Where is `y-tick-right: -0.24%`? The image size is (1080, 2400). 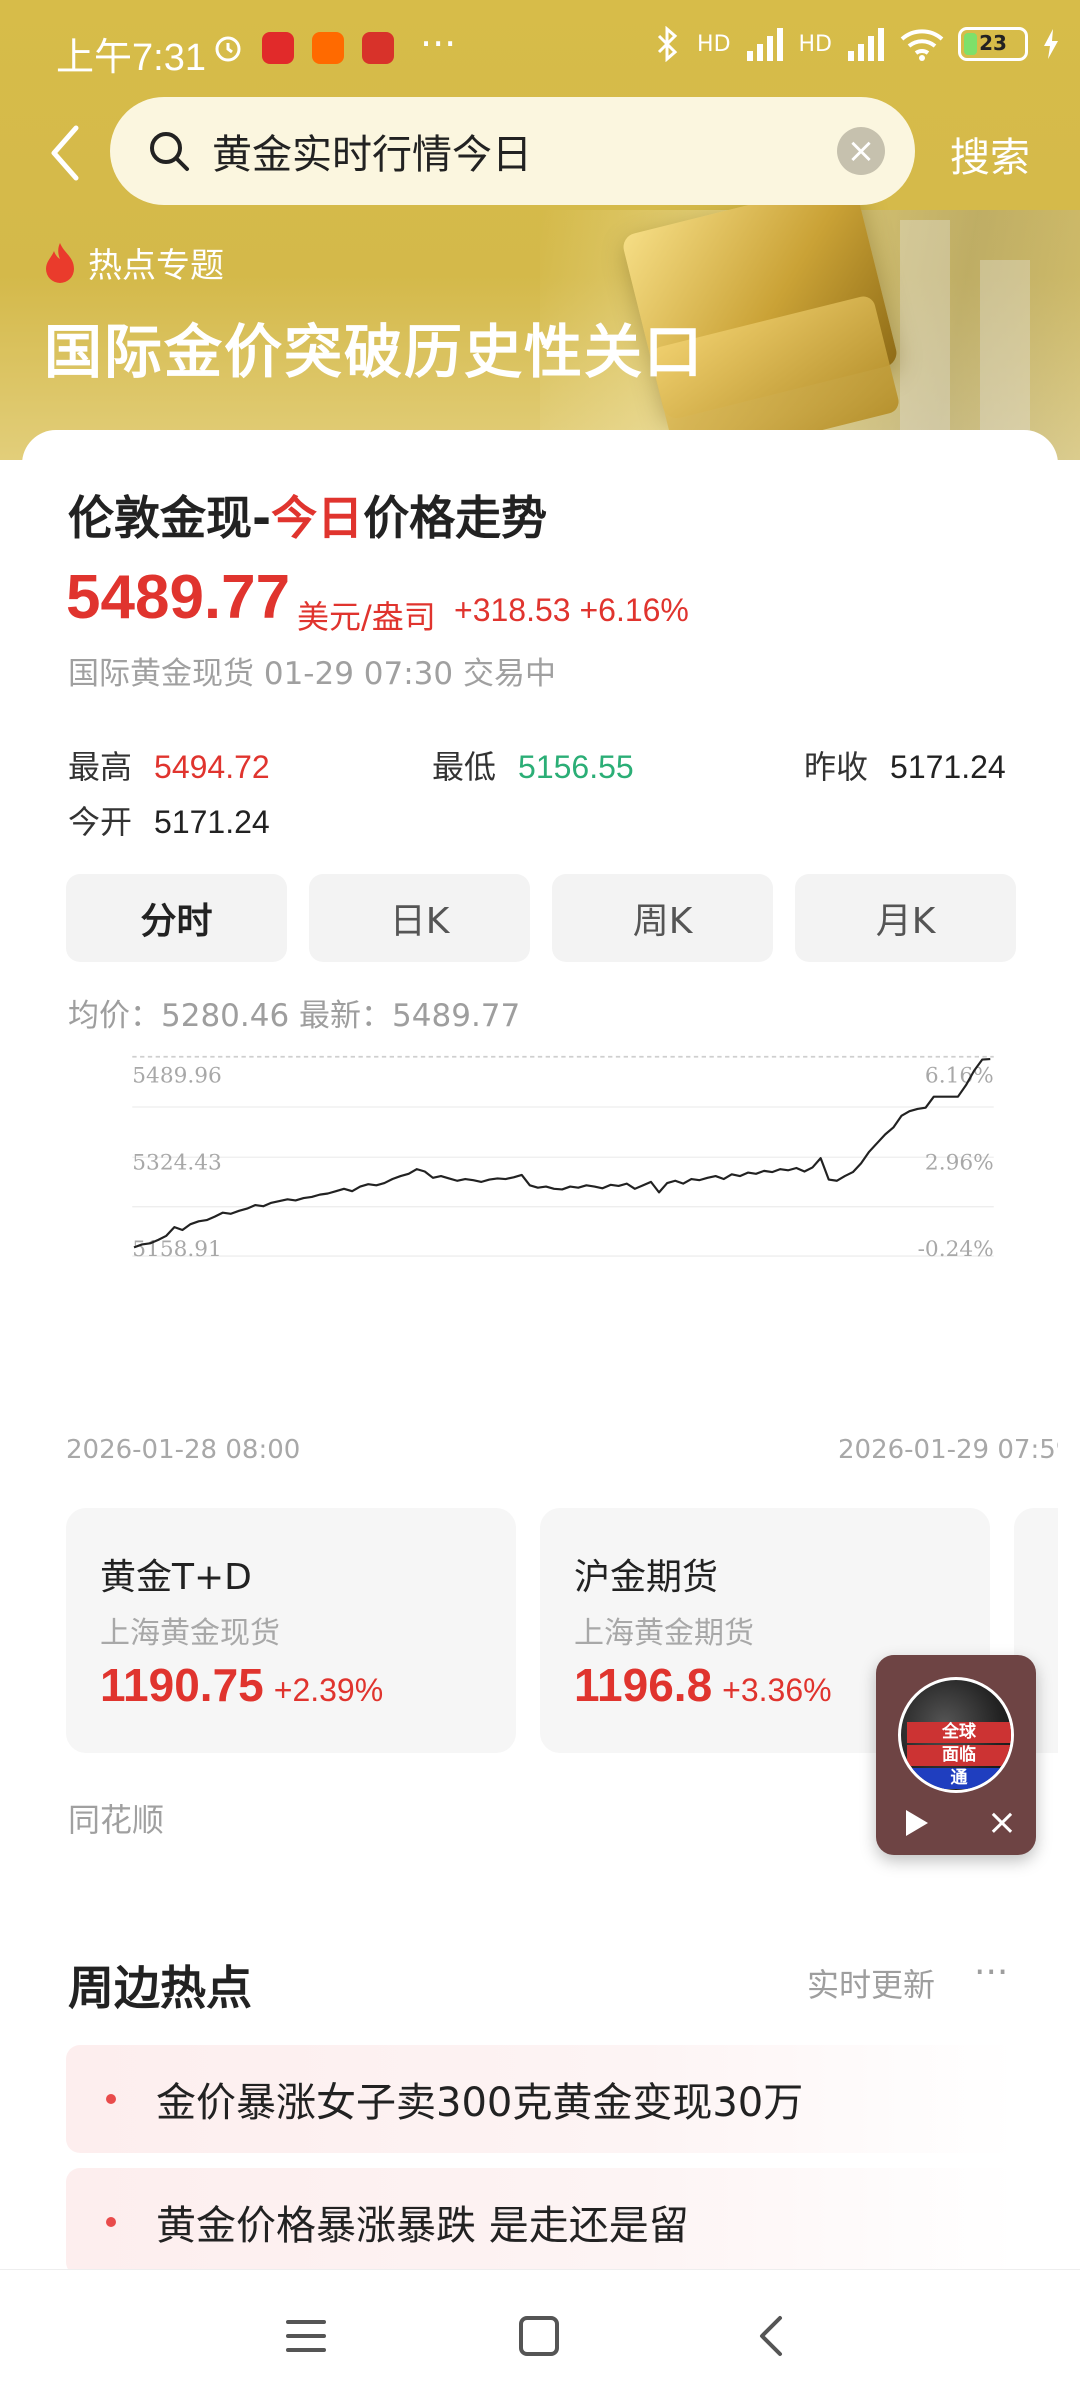 y-tick-right: -0.24% is located at coordinates (956, 1249).